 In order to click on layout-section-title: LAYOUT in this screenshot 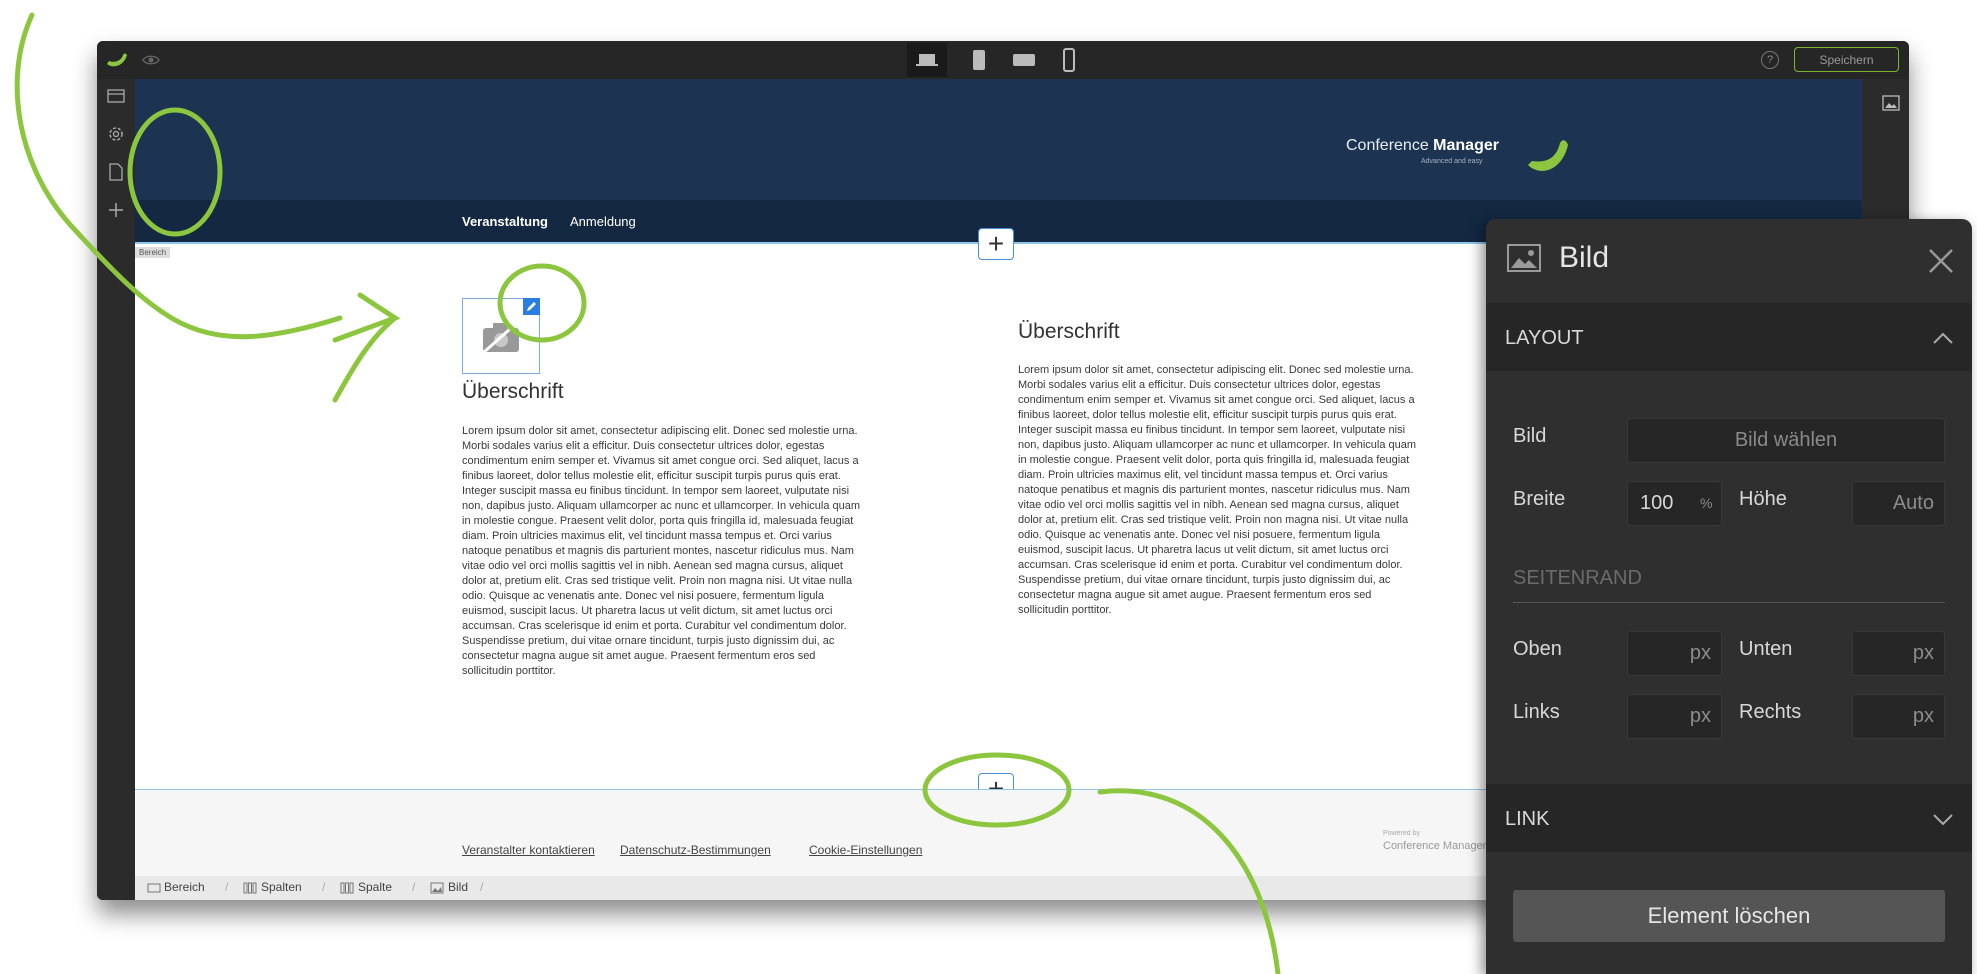, I will do `click(1544, 338)`.